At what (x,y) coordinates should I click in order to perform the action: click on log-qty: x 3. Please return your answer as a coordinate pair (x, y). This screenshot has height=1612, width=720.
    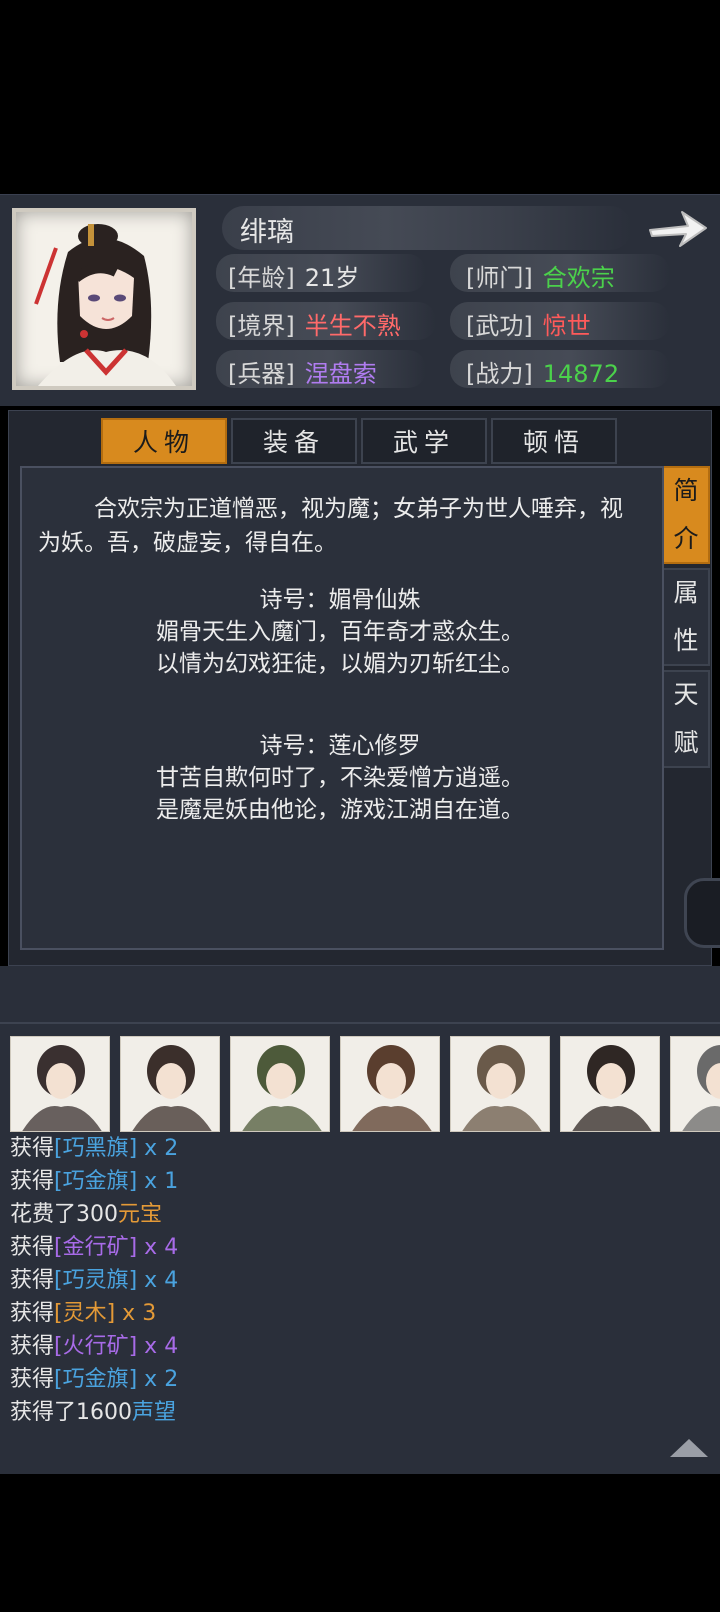
    Looking at the image, I should click on (136, 1313).